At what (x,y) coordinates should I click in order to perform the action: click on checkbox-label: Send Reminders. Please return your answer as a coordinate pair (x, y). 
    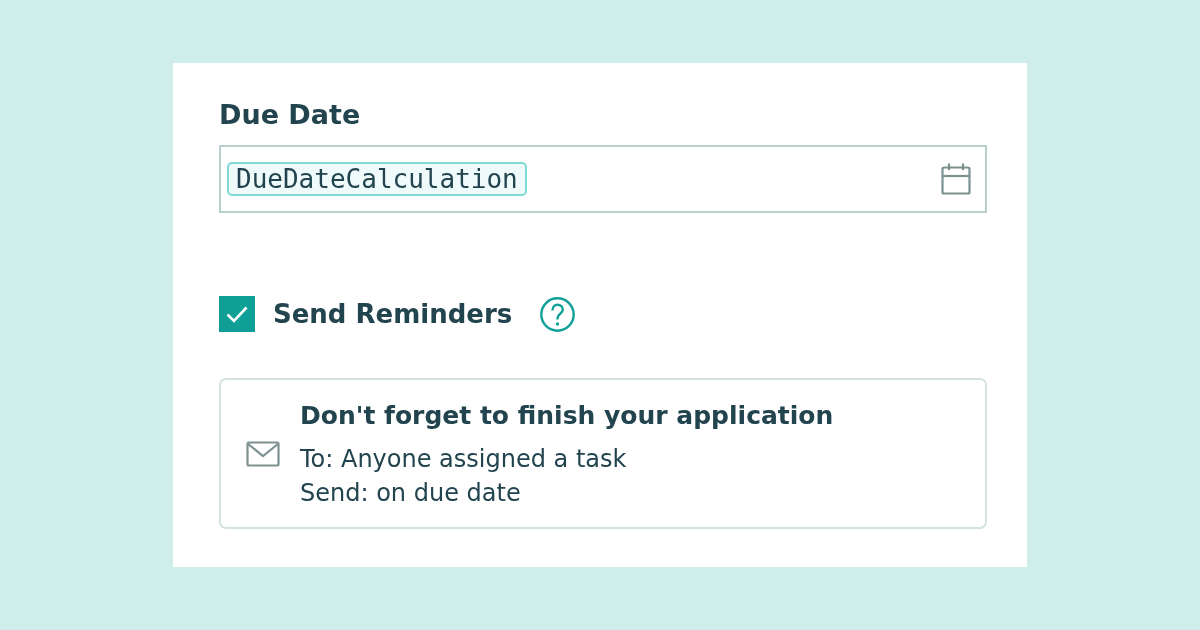
    Looking at the image, I should click on (393, 314).